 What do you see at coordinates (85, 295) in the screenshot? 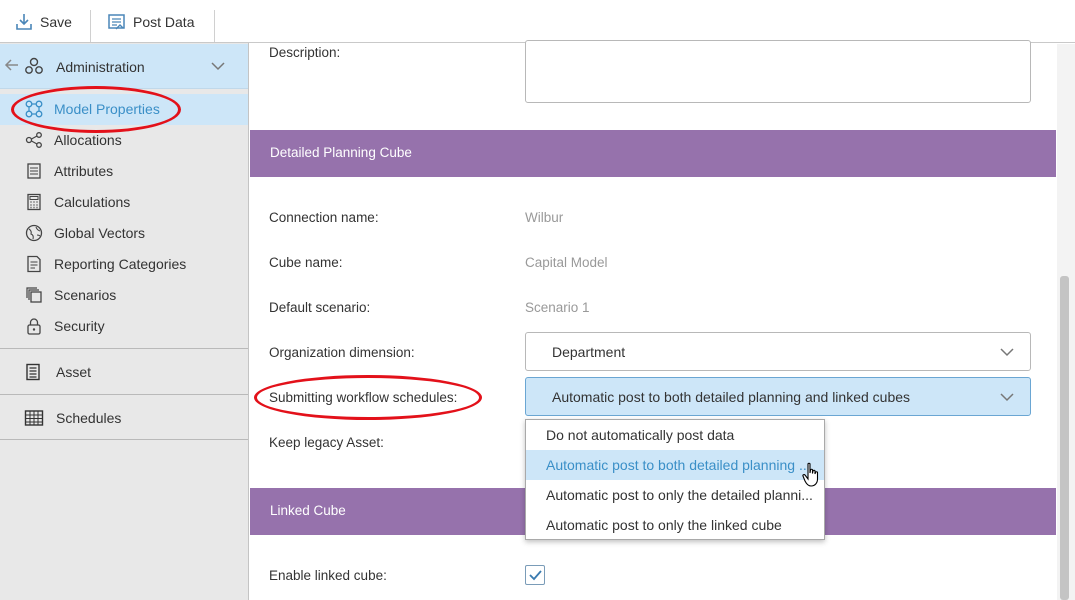
I see `sidebar-item-label: Scenarios` at bounding box center [85, 295].